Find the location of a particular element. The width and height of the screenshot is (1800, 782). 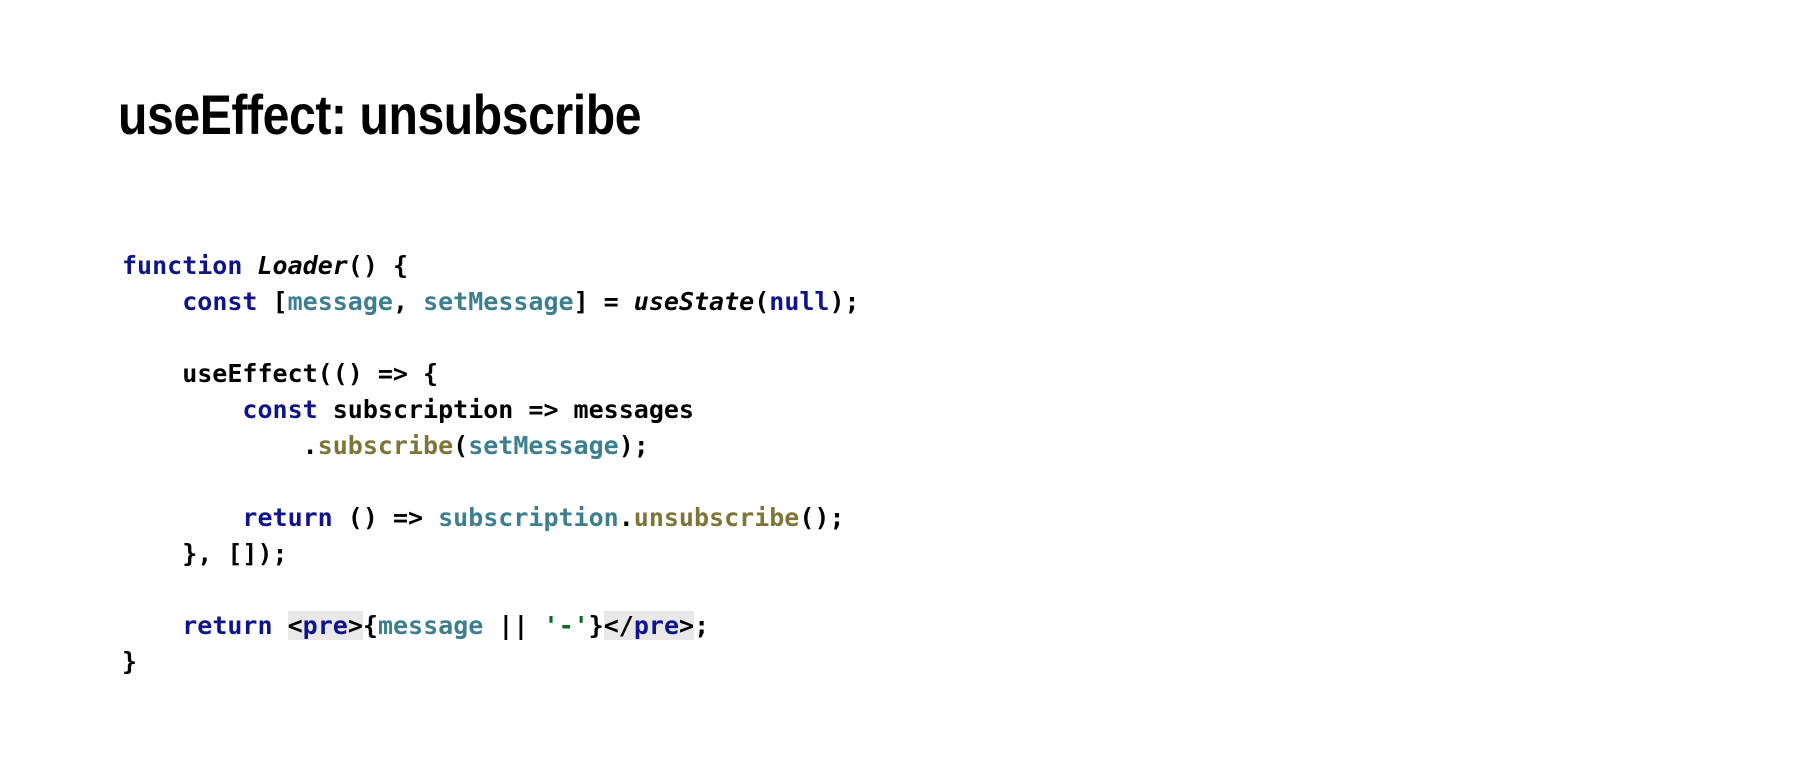

code-token-plain: ] = is located at coordinates (603, 301).